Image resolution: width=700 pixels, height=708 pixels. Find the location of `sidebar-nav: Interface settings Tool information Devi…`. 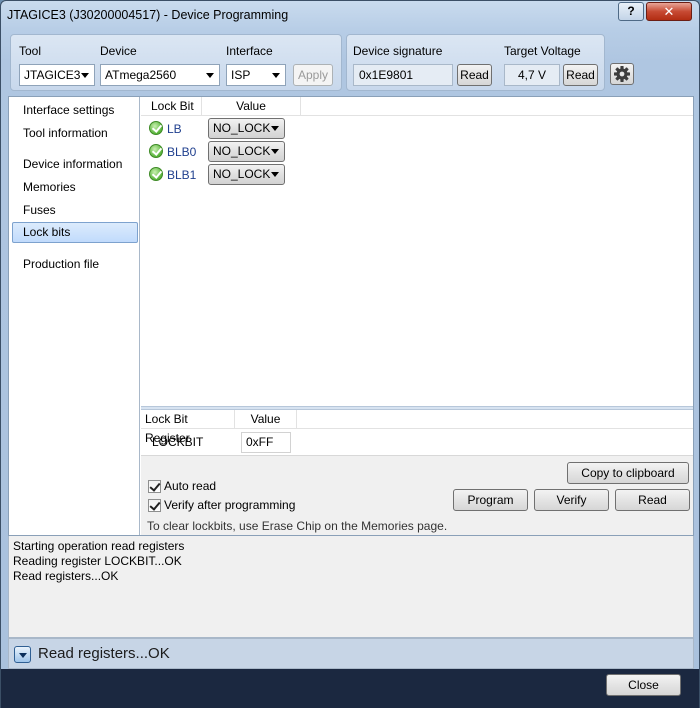

sidebar-nav: Interface settings Tool information Devi… is located at coordinates (74, 316).